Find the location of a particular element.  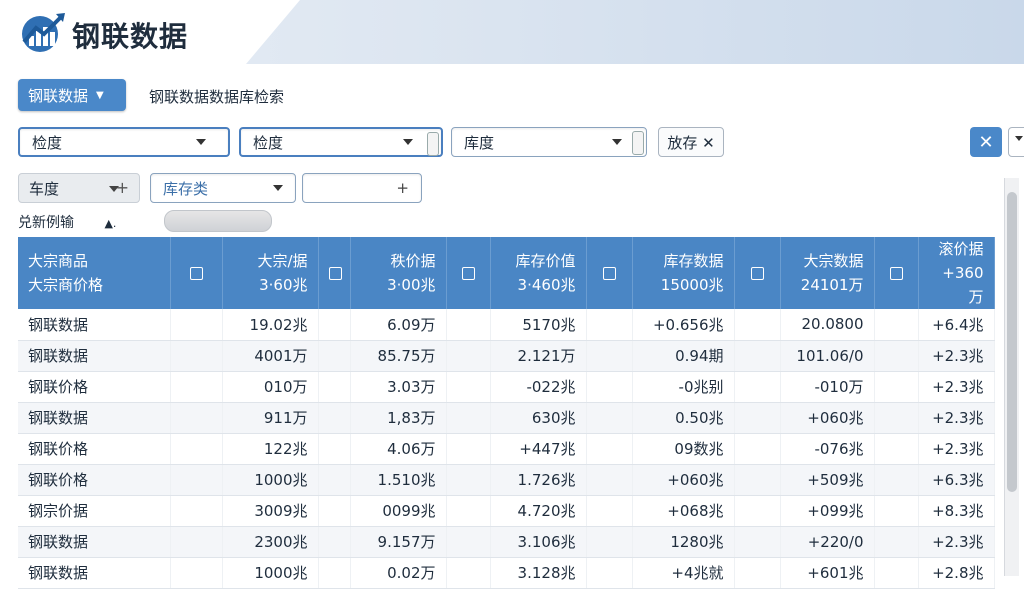

inventory-type-select: 库存类 is located at coordinates (223, 188).